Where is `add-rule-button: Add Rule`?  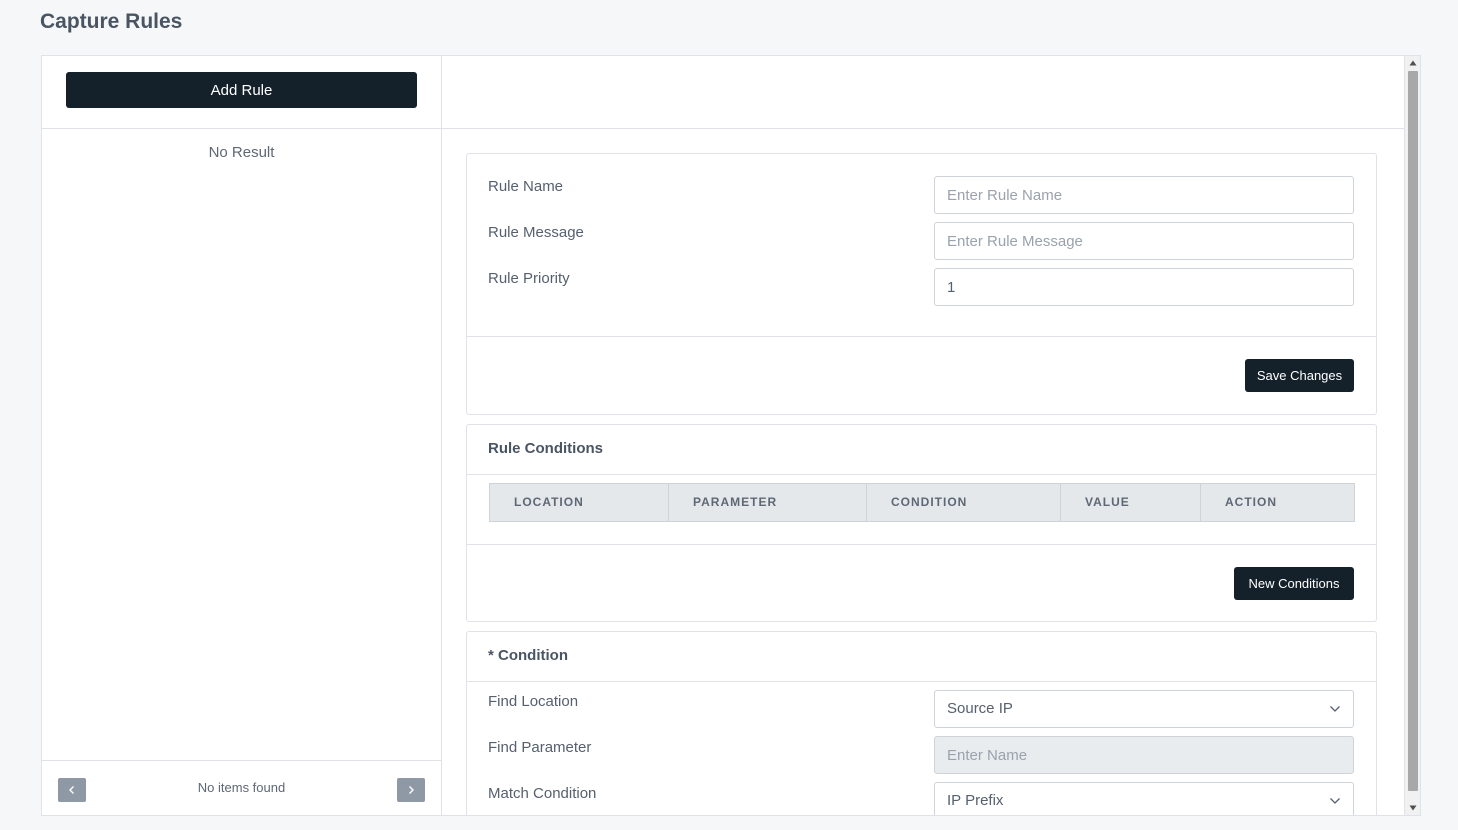
add-rule-button: Add Rule is located at coordinates (241, 90).